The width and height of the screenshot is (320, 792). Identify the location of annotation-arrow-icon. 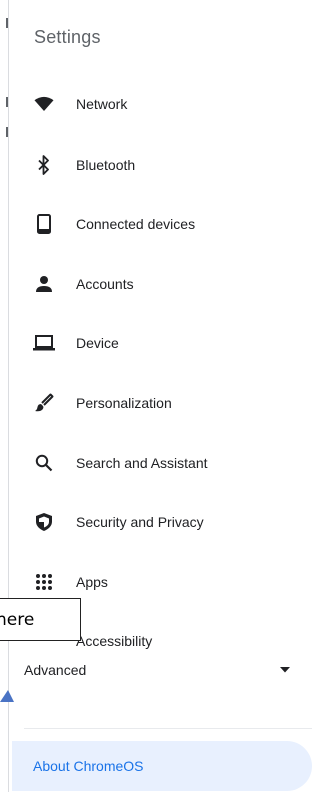
(7, 696).